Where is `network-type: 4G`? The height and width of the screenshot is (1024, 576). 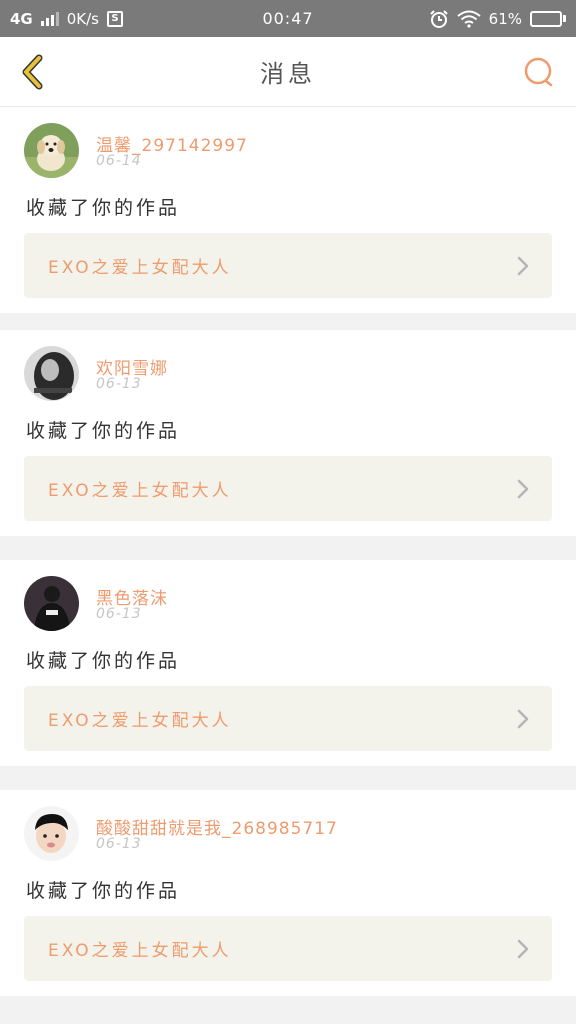 network-type: 4G is located at coordinates (21, 18).